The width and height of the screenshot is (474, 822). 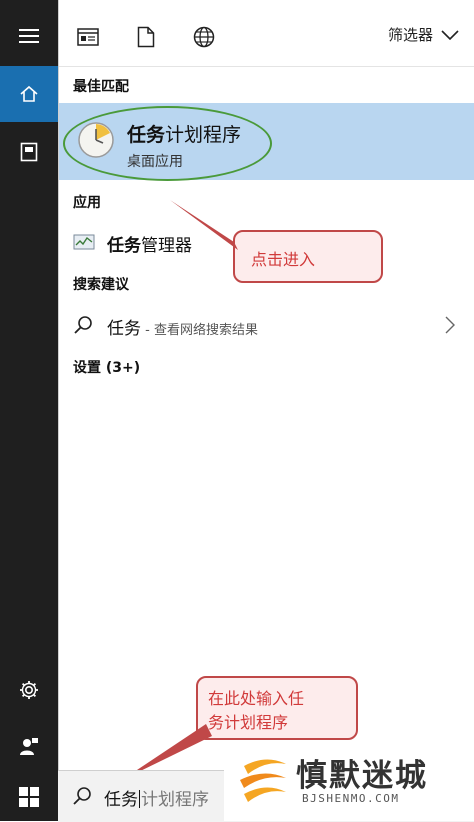 I want to click on windows-logo-icon, so click(x=29, y=796).